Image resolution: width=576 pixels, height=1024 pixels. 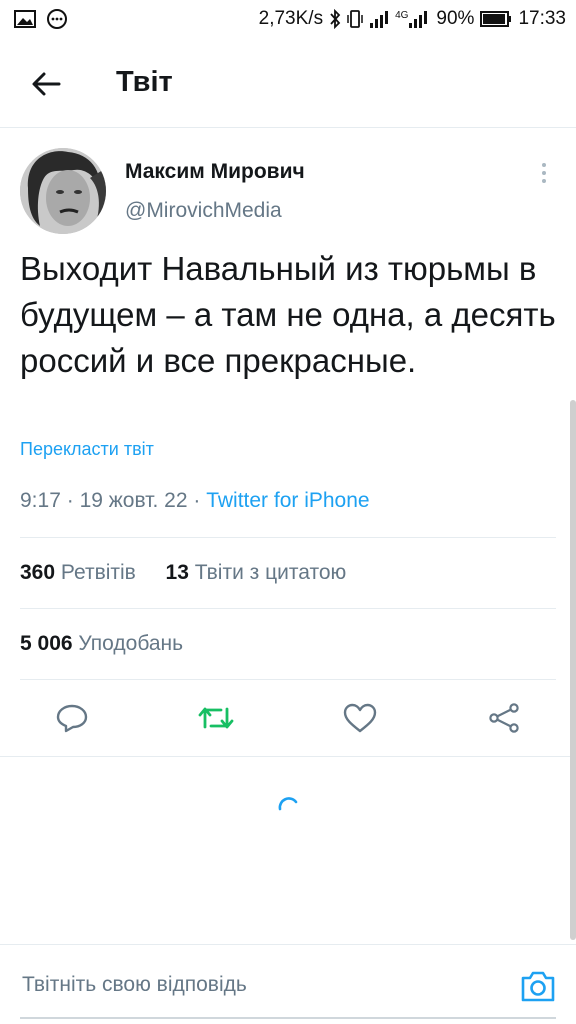 What do you see at coordinates (335, 19) in the screenshot?
I see `bluetooth-icon` at bounding box center [335, 19].